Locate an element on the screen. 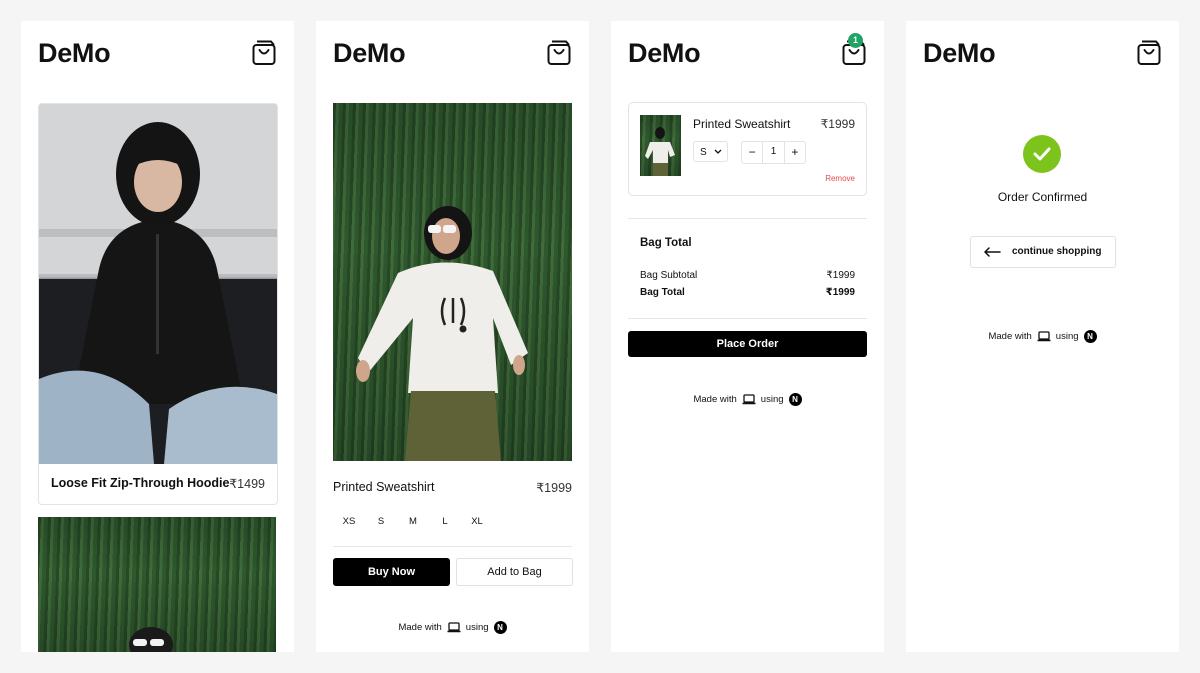 This screenshot has height=673, width=1200. header: DeMo 1 is located at coordinates (747, 51).